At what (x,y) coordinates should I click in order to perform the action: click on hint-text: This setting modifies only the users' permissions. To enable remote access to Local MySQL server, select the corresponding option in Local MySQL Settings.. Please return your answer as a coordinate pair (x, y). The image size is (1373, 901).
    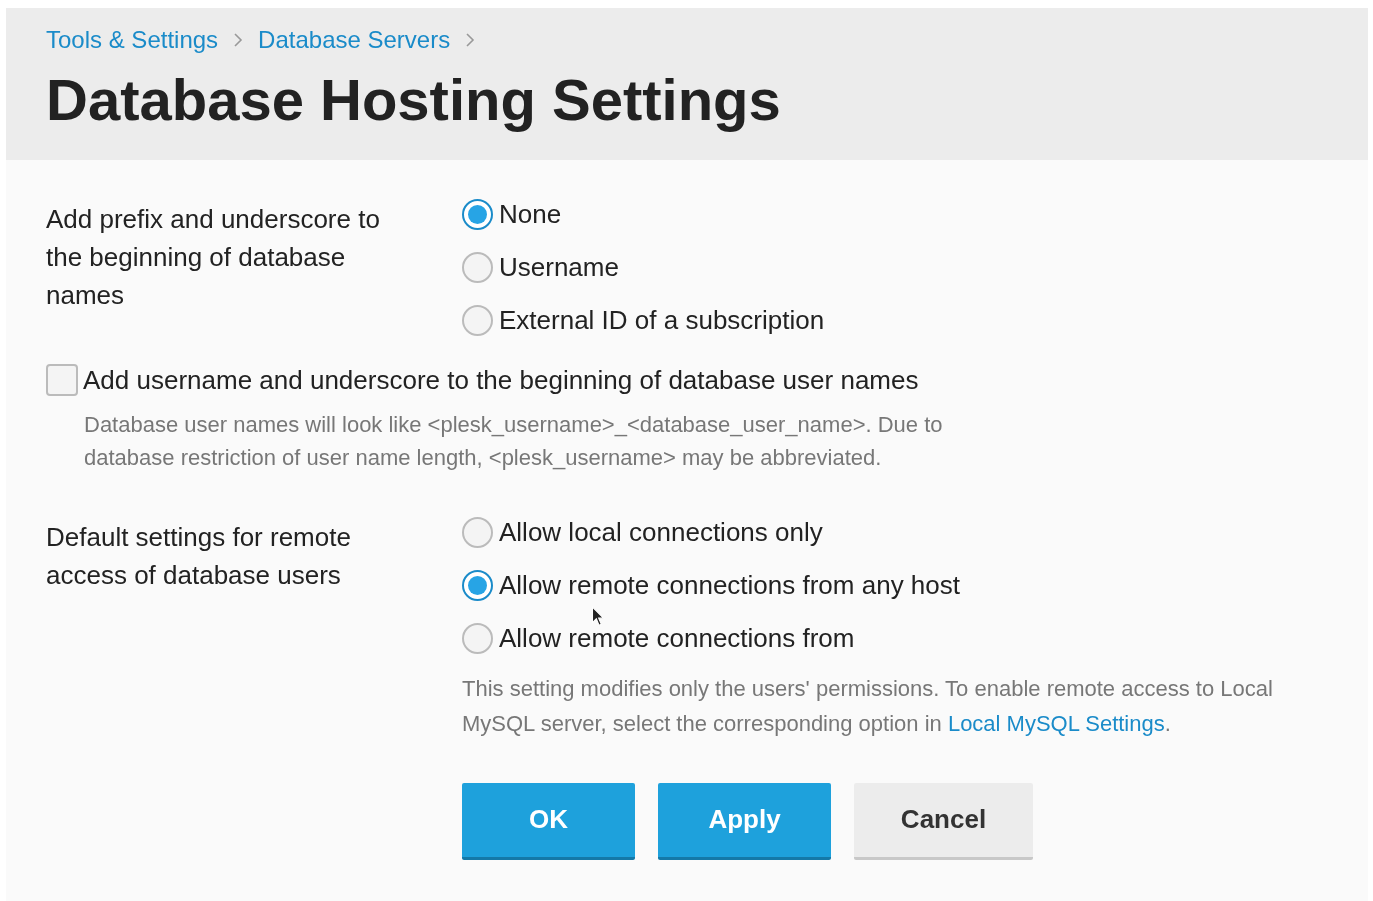
    Looking at the image, I should click on (868, 706).